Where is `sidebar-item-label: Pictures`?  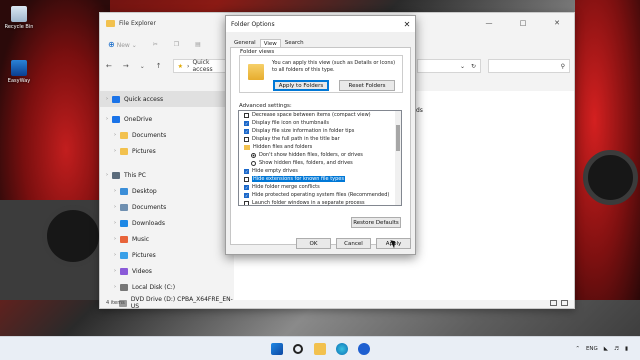 sidebar-item-label: Pictures is located at coordinates (144, 151).